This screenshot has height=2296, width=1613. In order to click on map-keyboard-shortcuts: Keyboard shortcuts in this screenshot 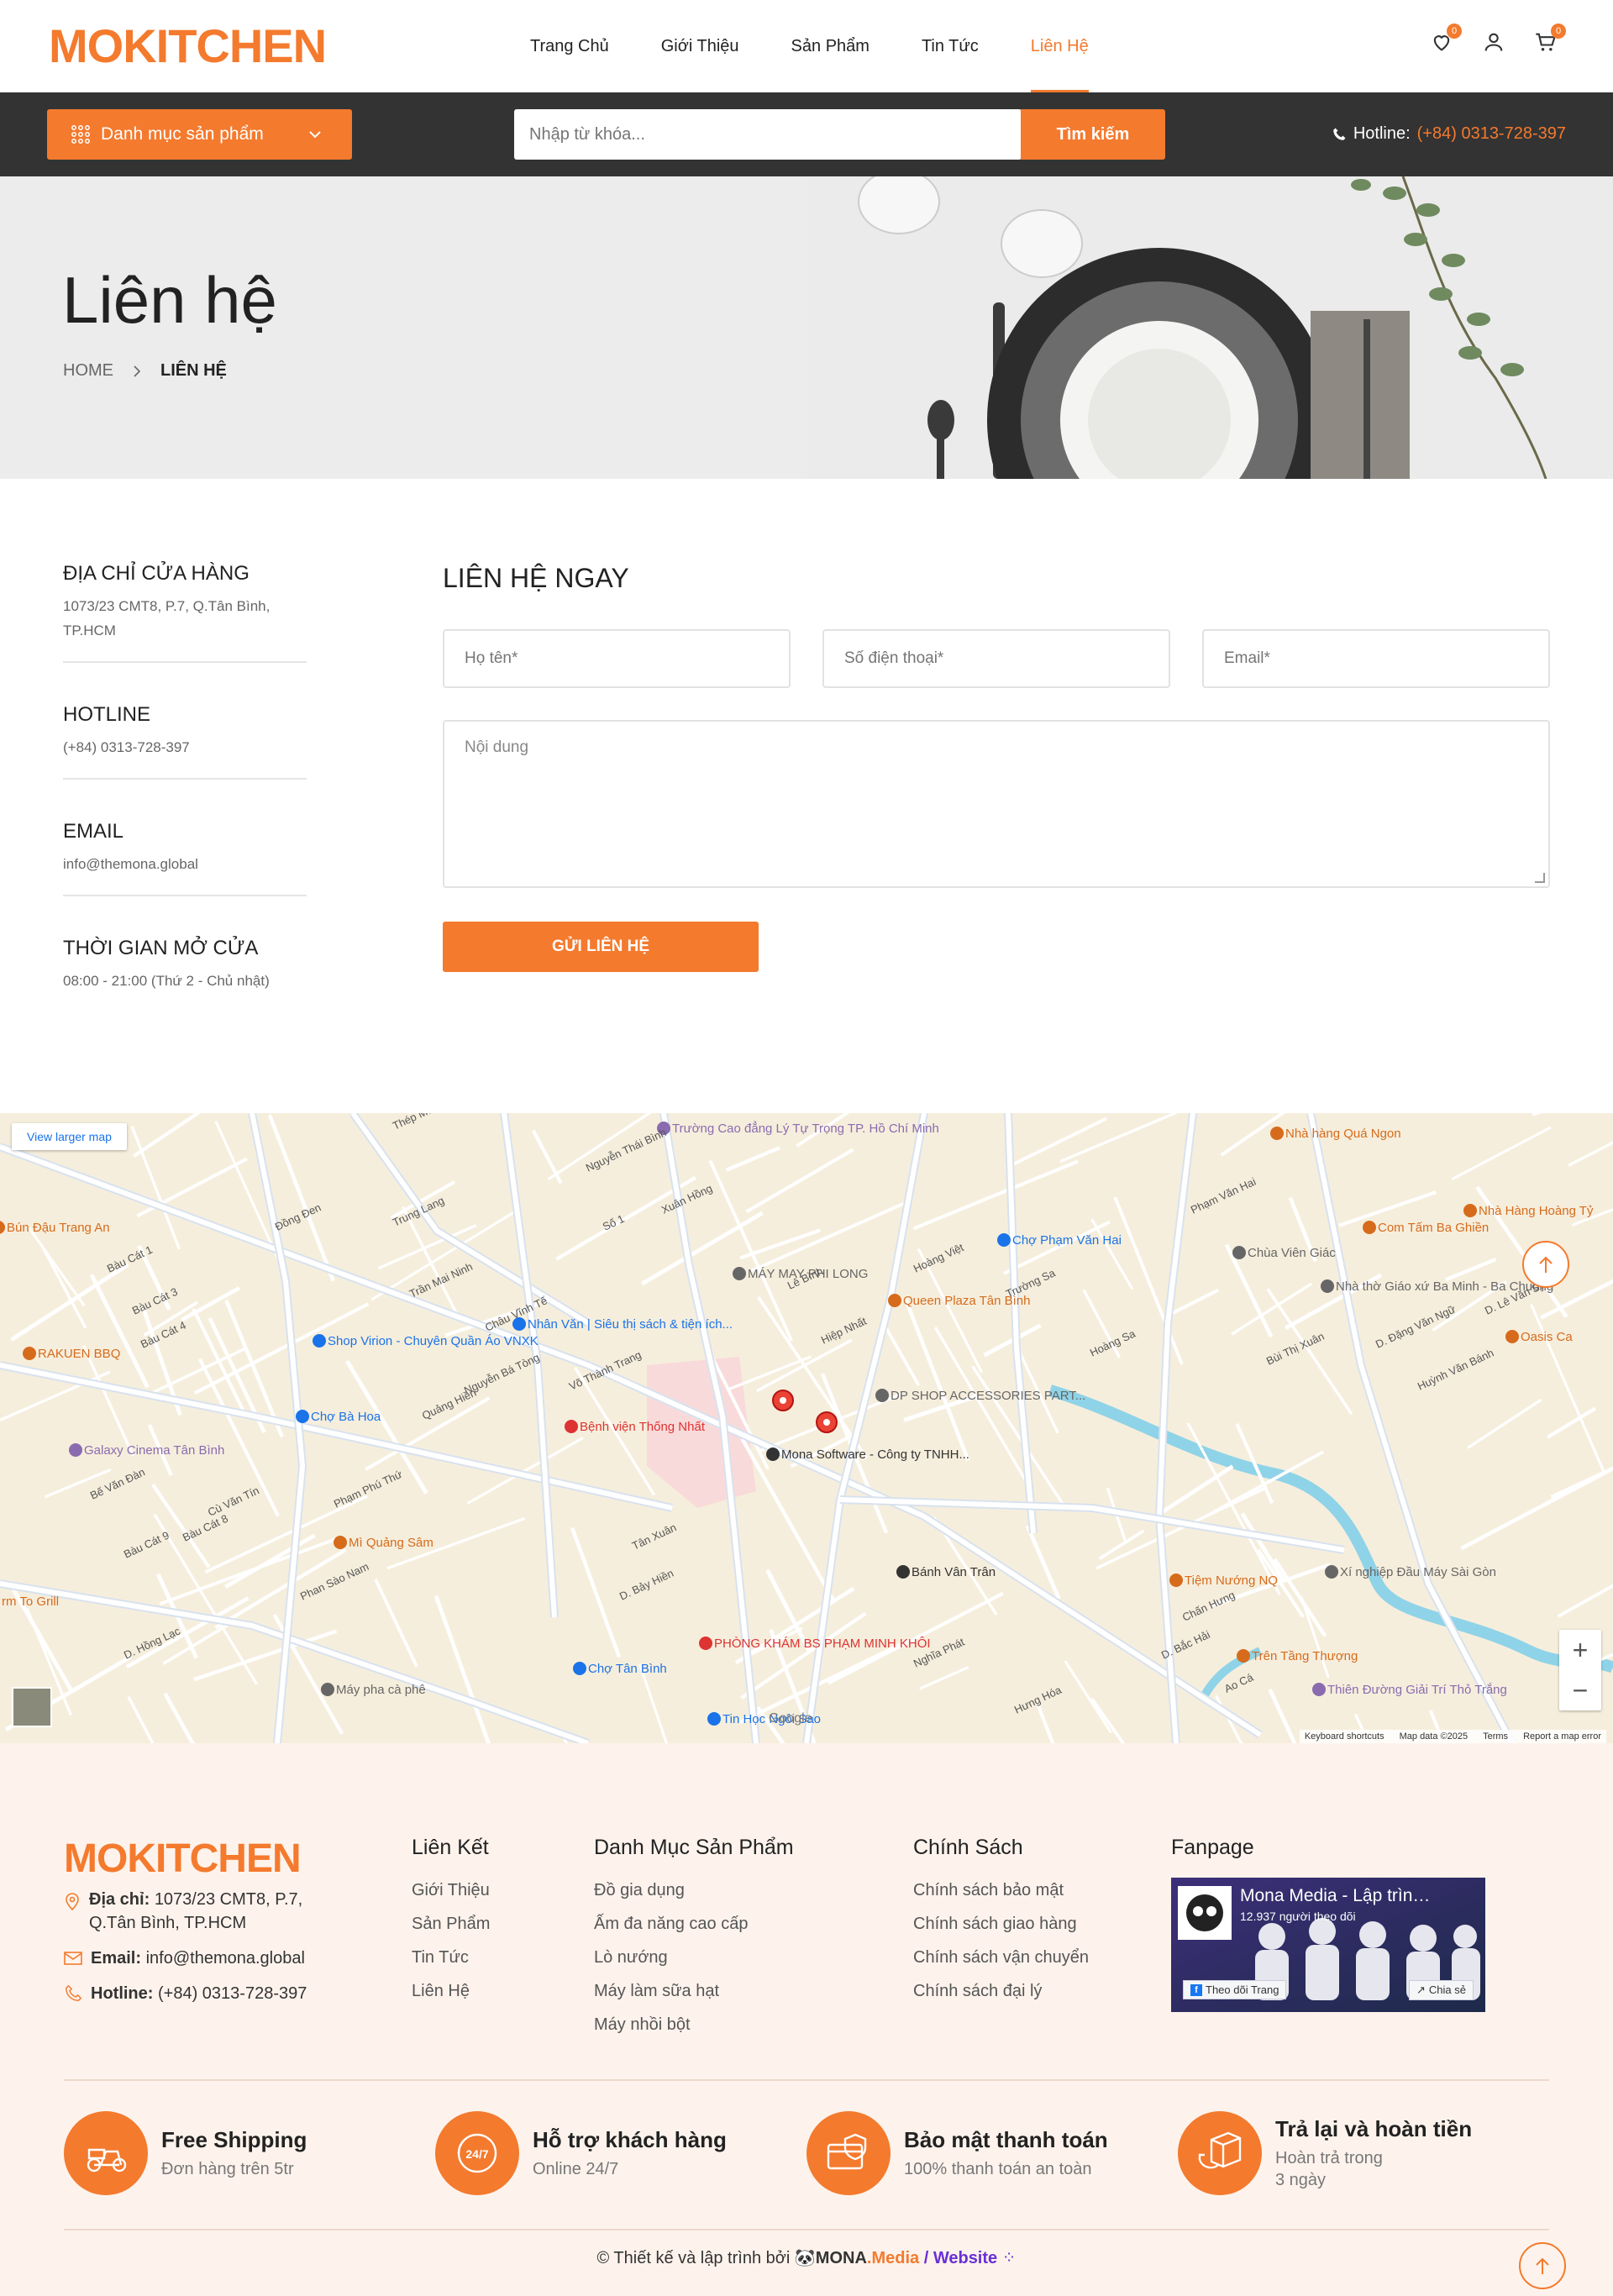, I will do `click(1344, 1736)`.